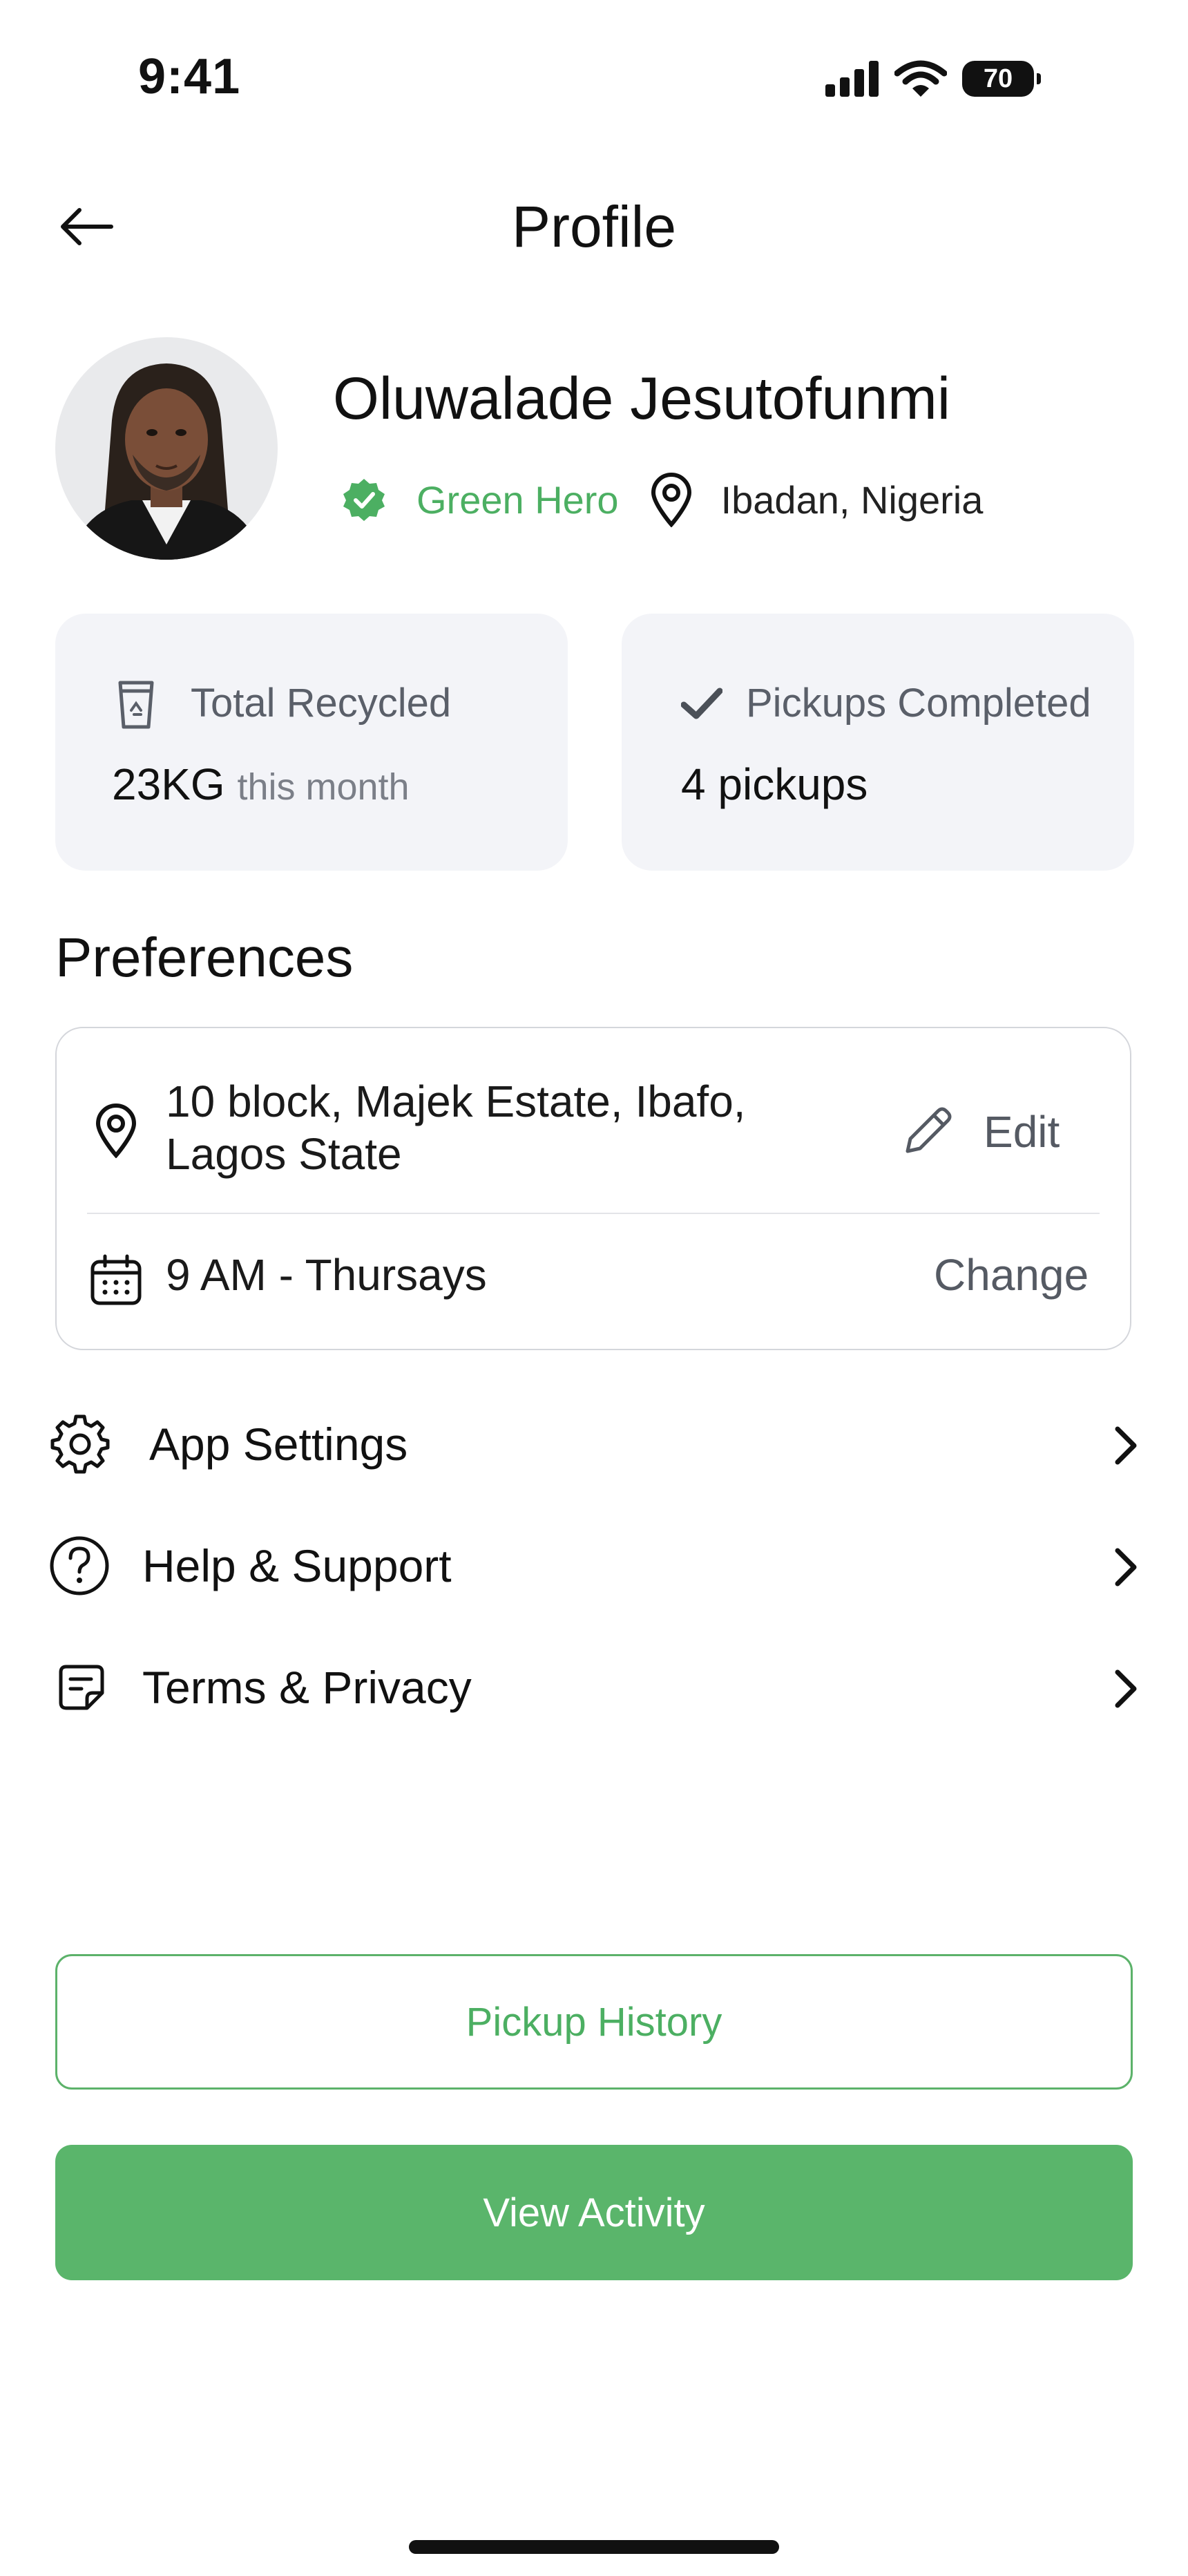  Describe the element at coordinates (323, 787) in the screenshot. I see `recycled-period: this month` at that location.